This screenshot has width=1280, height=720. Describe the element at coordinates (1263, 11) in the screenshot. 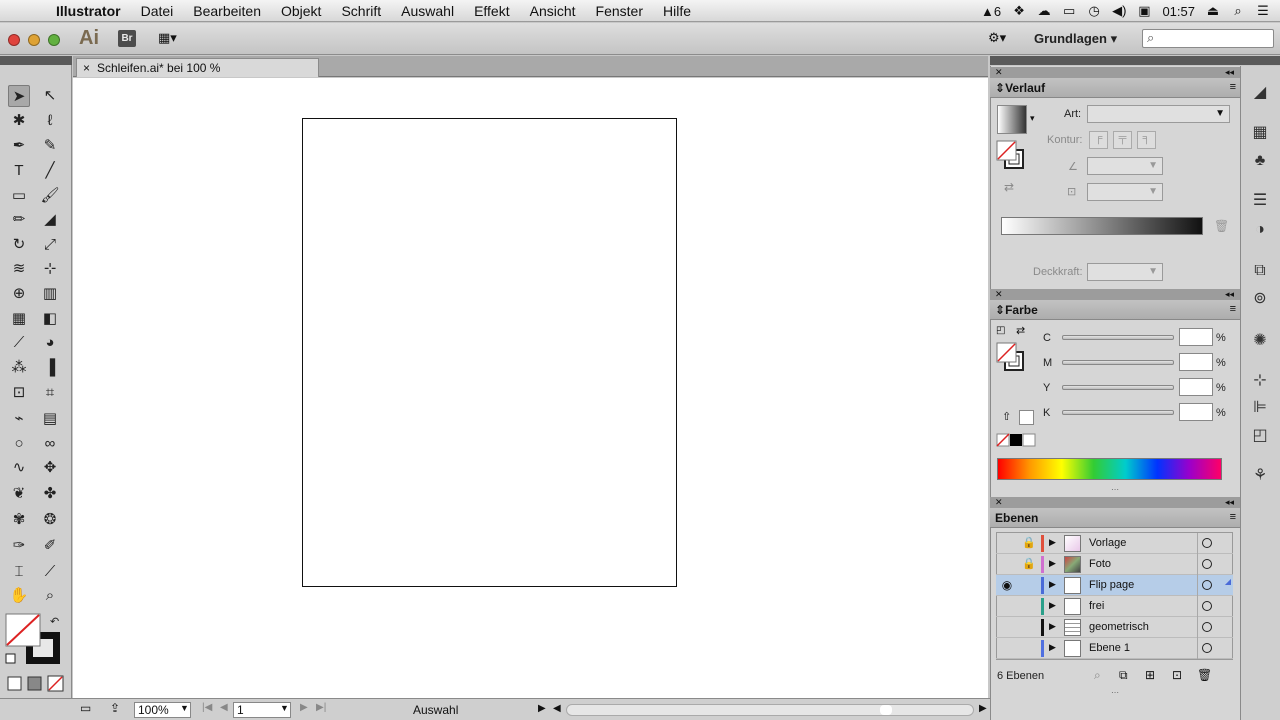

I see `notification-list-icon: ☰` at that location.